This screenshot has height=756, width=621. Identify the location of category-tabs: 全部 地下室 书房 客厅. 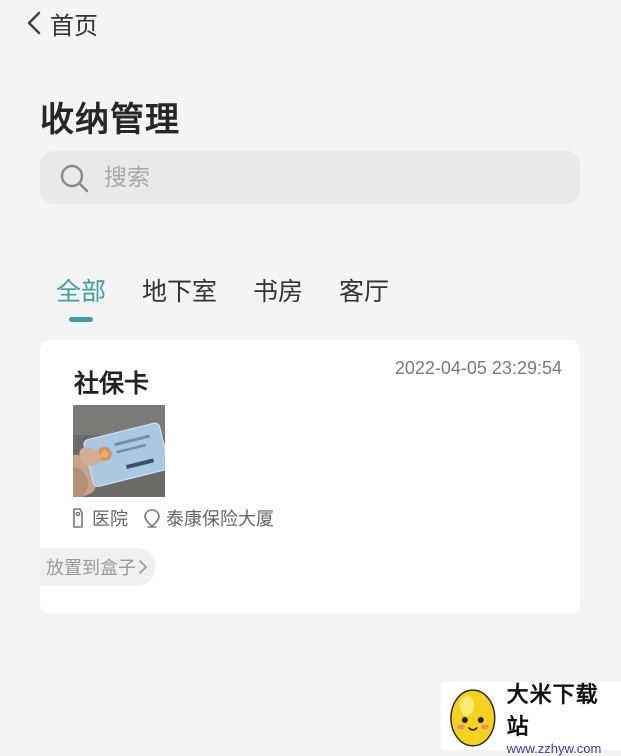
(240, 297).